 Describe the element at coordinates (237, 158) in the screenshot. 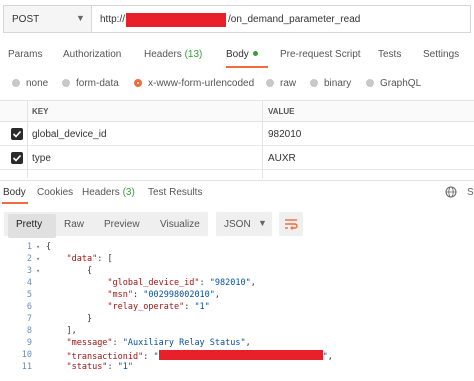

I see `table-row: type AUXR` at that location.